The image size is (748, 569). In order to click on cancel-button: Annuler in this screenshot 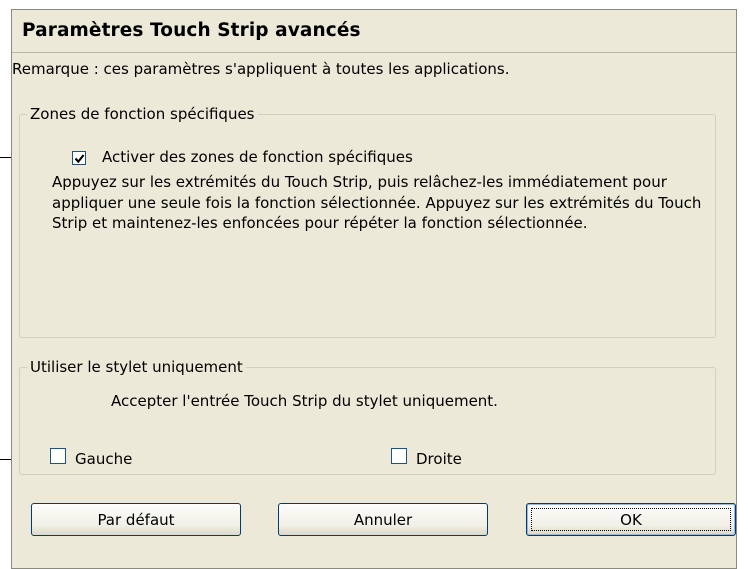, I will do `click(383, 519)`.